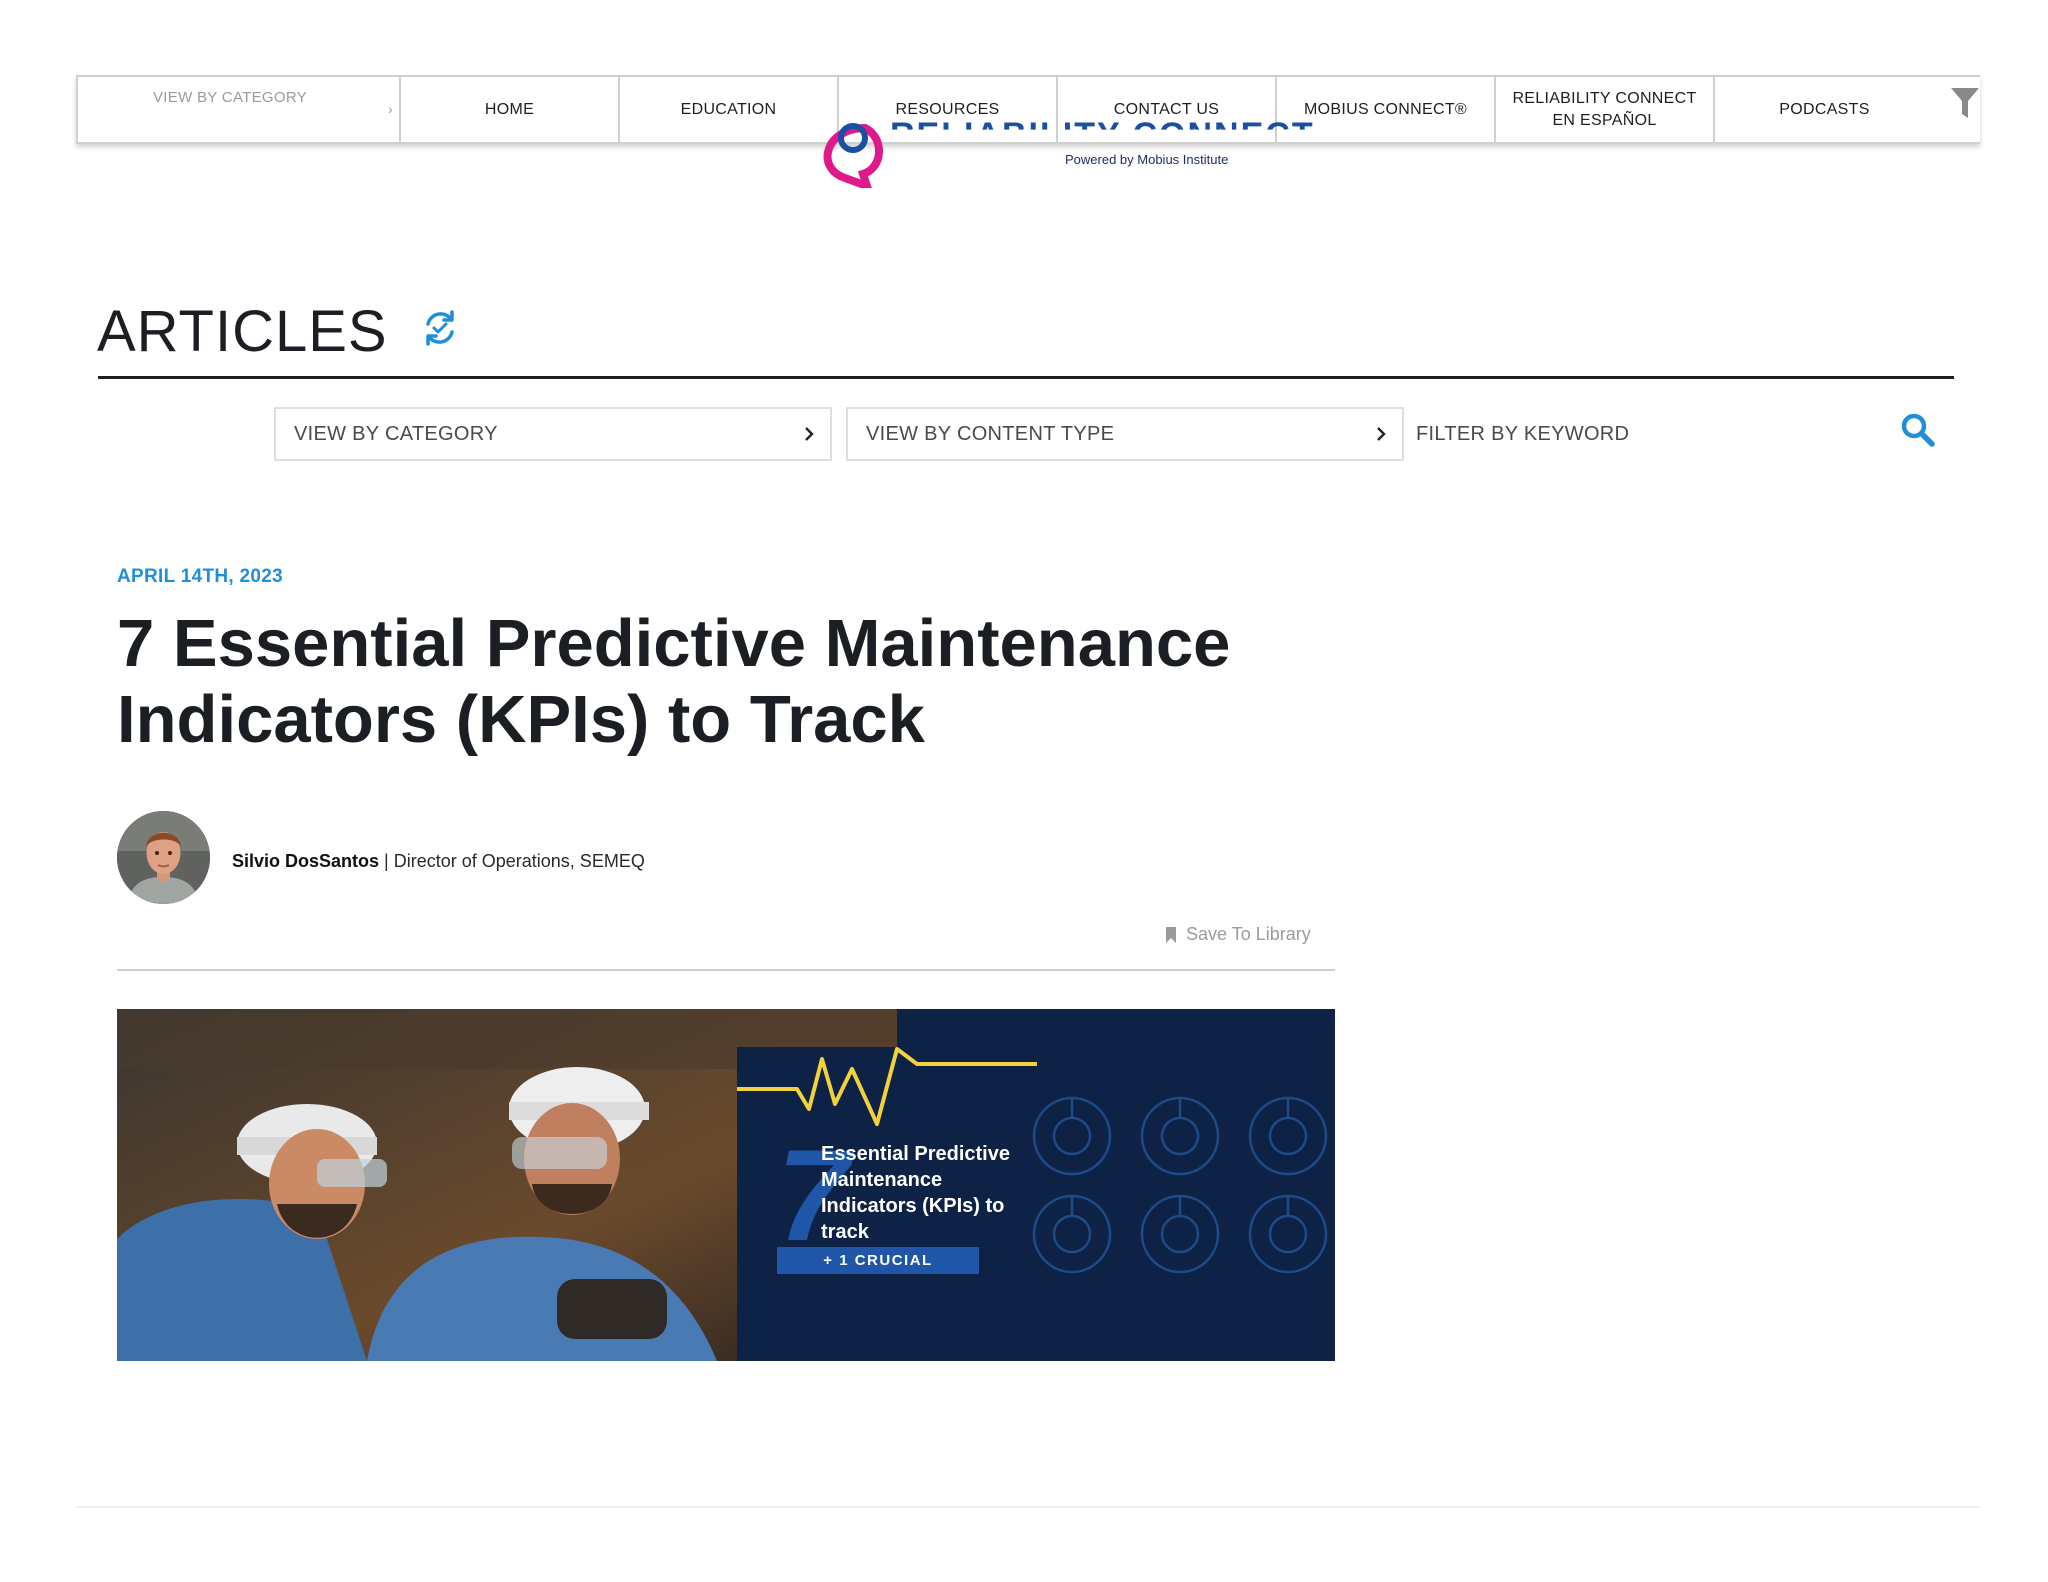 The height and width of the screenshot is (1582, 2048). What do you see at coordinates (726, 970) in the screenshot?
I see `article-divider` at bounding box center [726, 970].